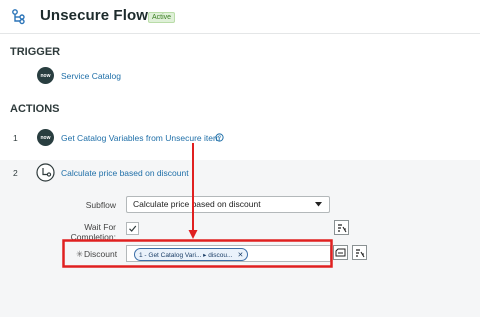  What do you see at coordinates (125, 173) in the screenshot?
I see `action-2-link: Calculate price based on discount` at bounding box center [125, 173].